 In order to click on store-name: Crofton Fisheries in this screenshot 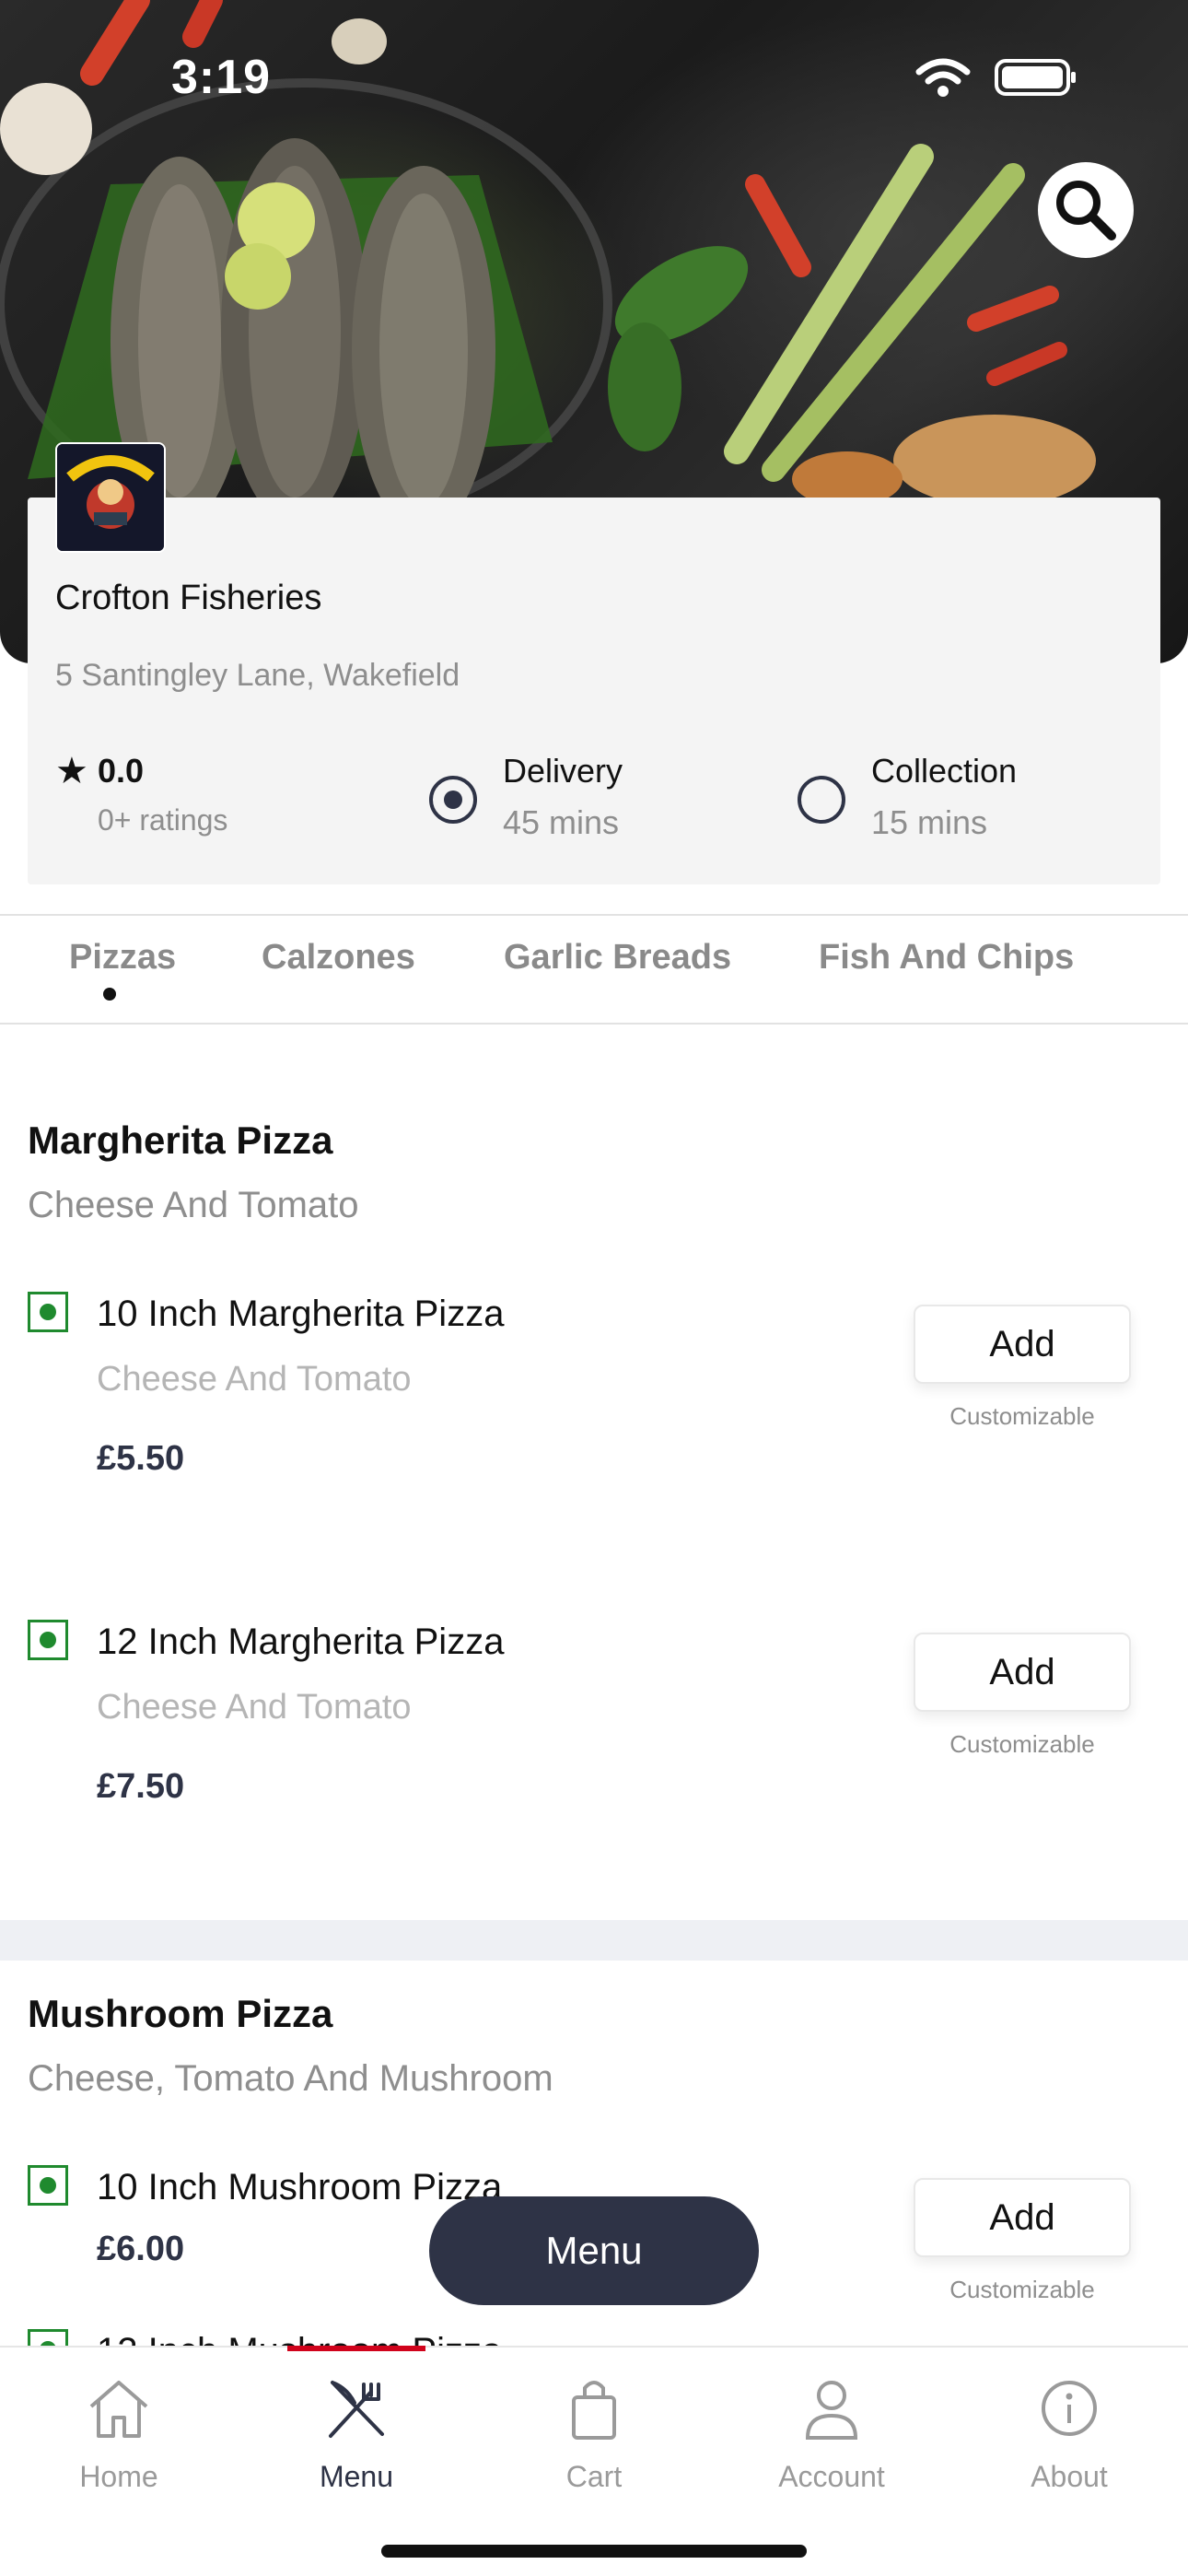, I will do `click(189, 598)`.